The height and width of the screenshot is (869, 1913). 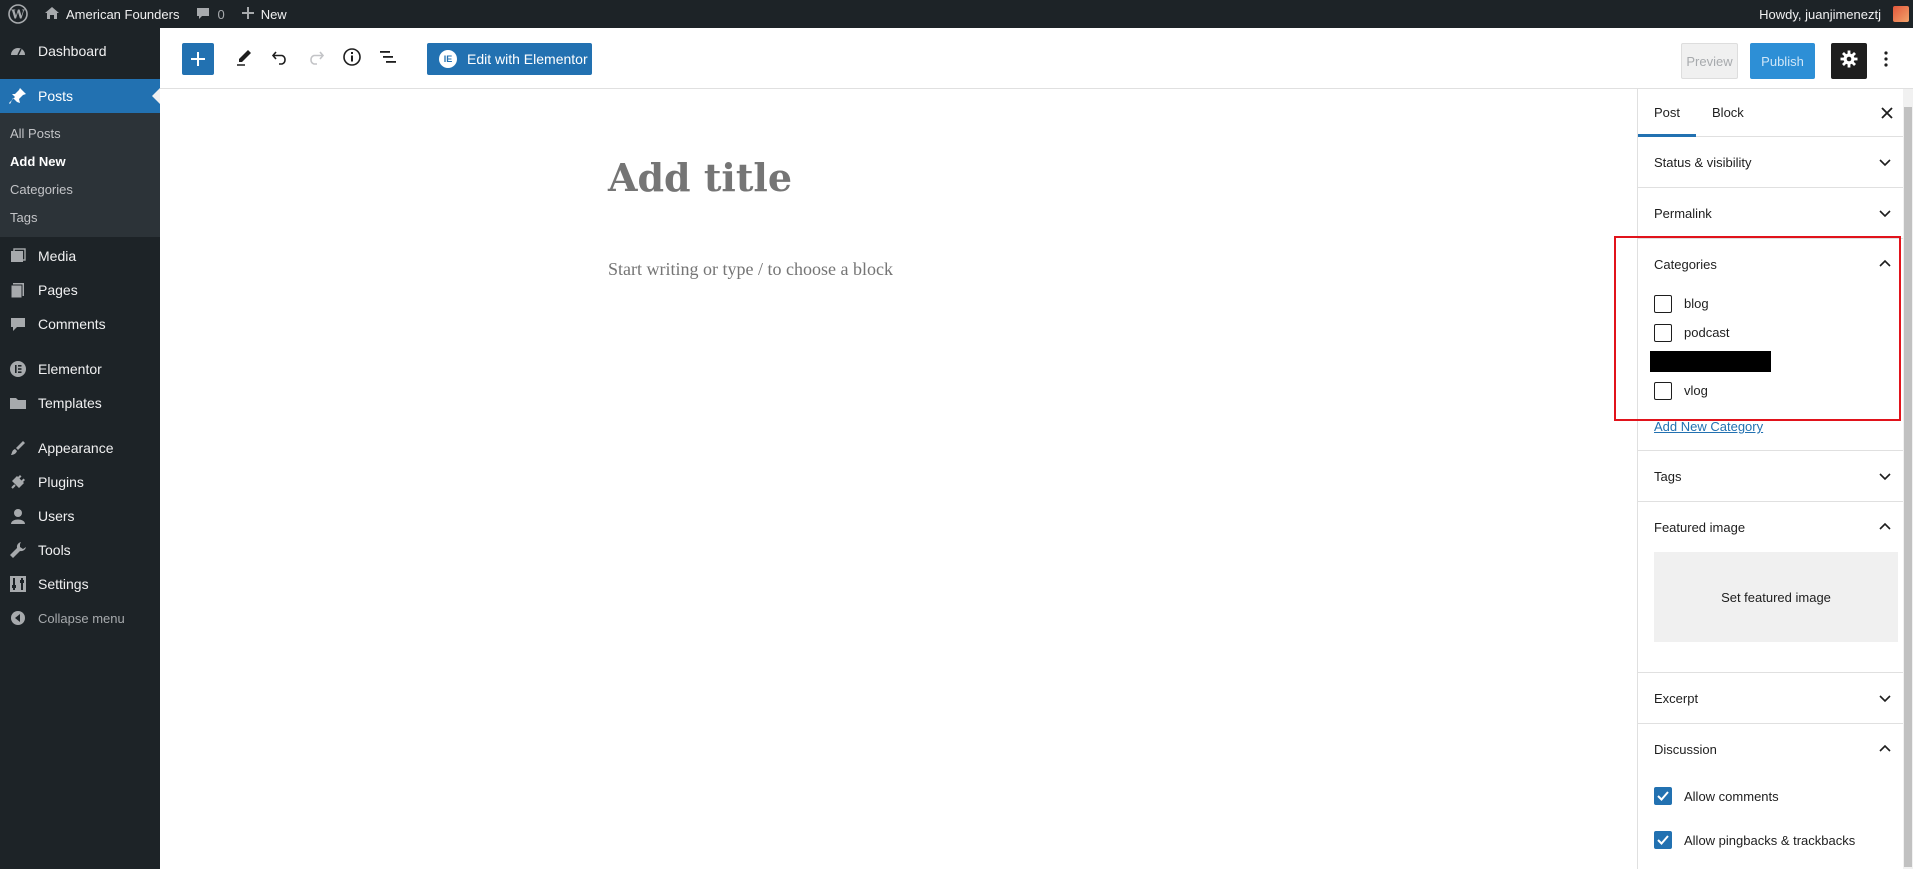 What do you see at coordinates (76, 448) in the screenshot?
I see `menu-label-appearance: Appearance` at bounding box center [76, 448].